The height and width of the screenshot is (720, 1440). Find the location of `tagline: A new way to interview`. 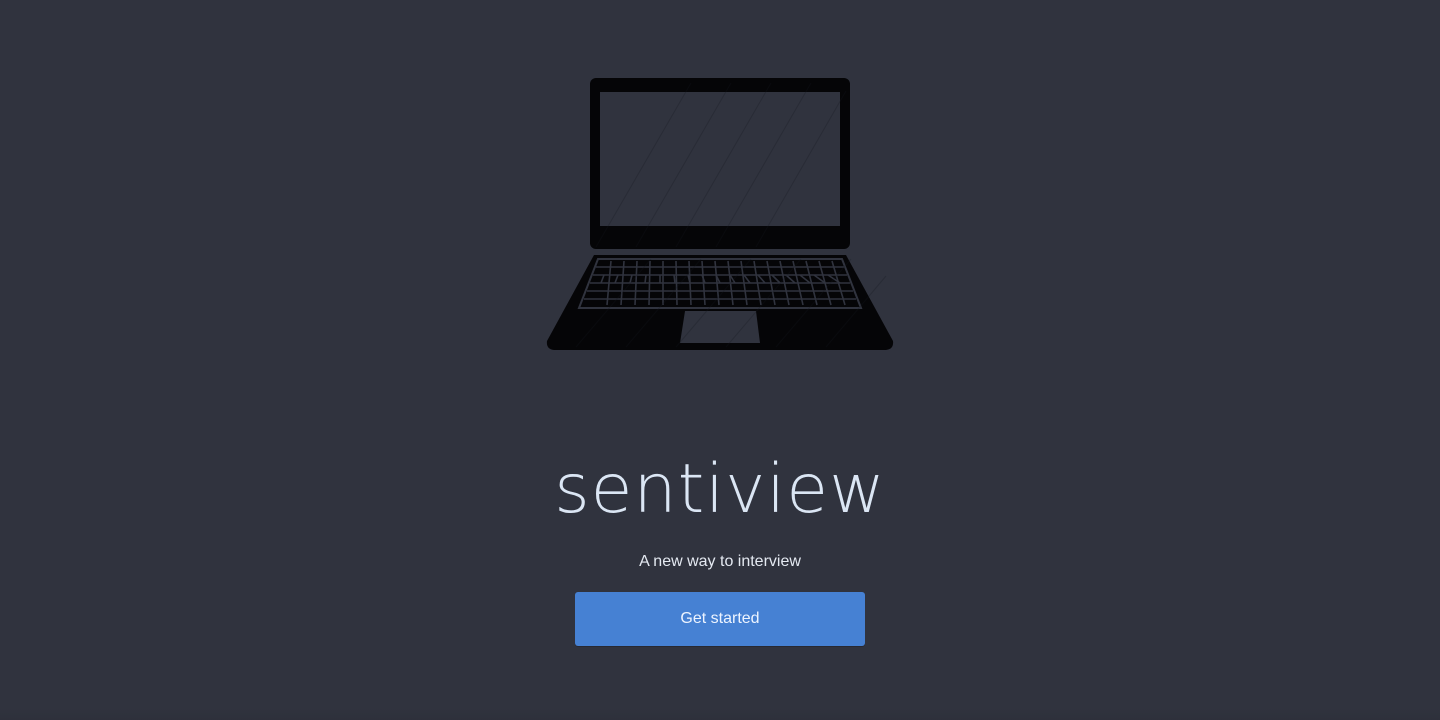

tagline: A new way to interview is located at coordinates (720, 561).